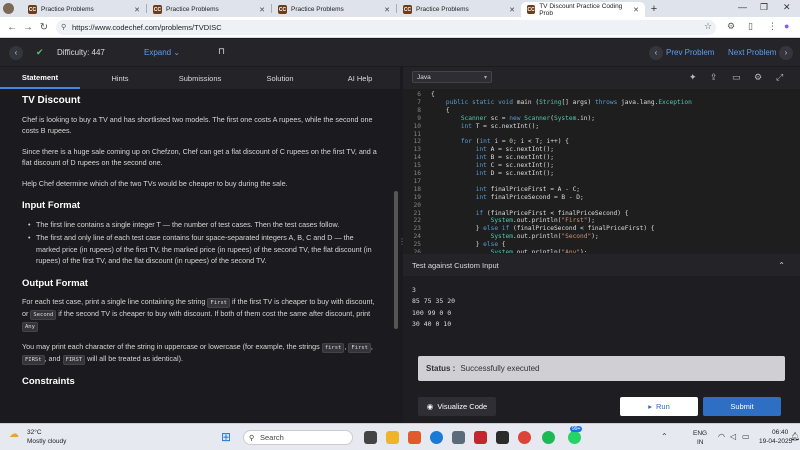  Describe the element at coordinates (654, 9) in the screenshot. I see `new-tab-icon: +` at that location.